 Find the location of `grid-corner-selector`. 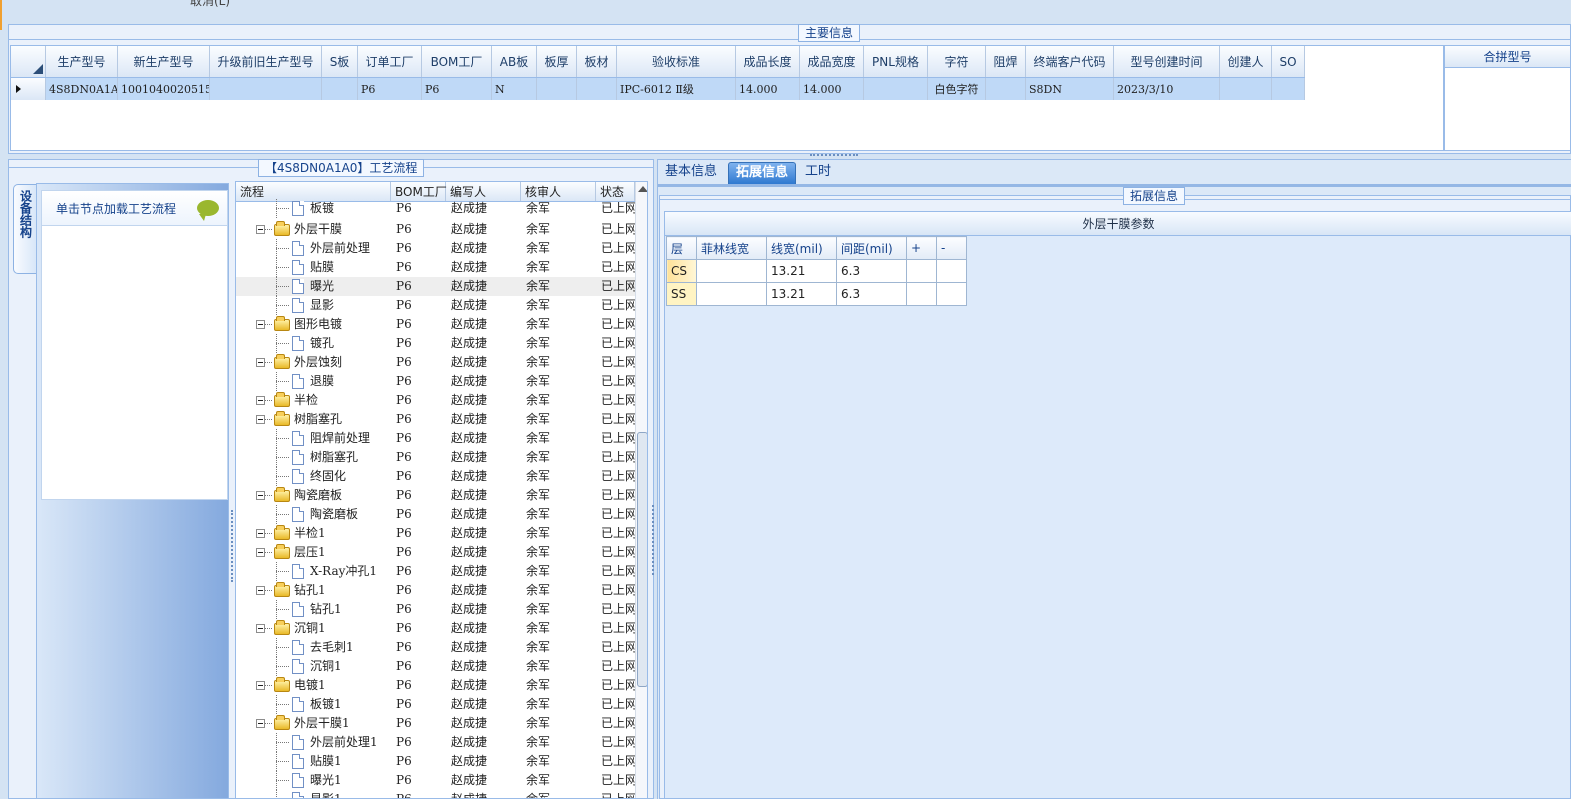

grid-corner-selector is located at coordinates (28, 61).